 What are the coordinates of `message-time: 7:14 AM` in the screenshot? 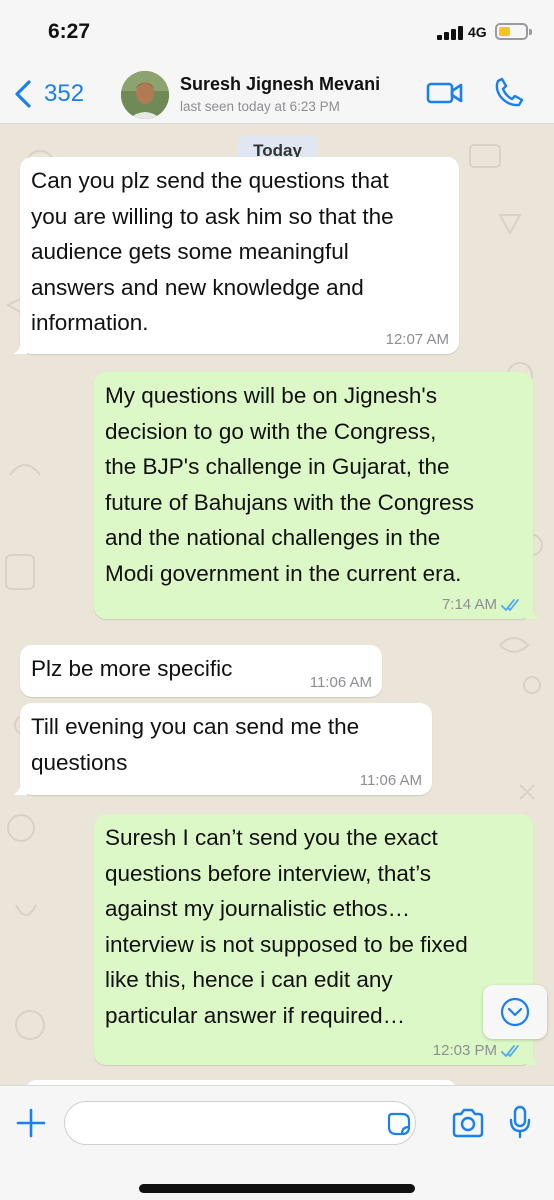 It's located at (469, 604).